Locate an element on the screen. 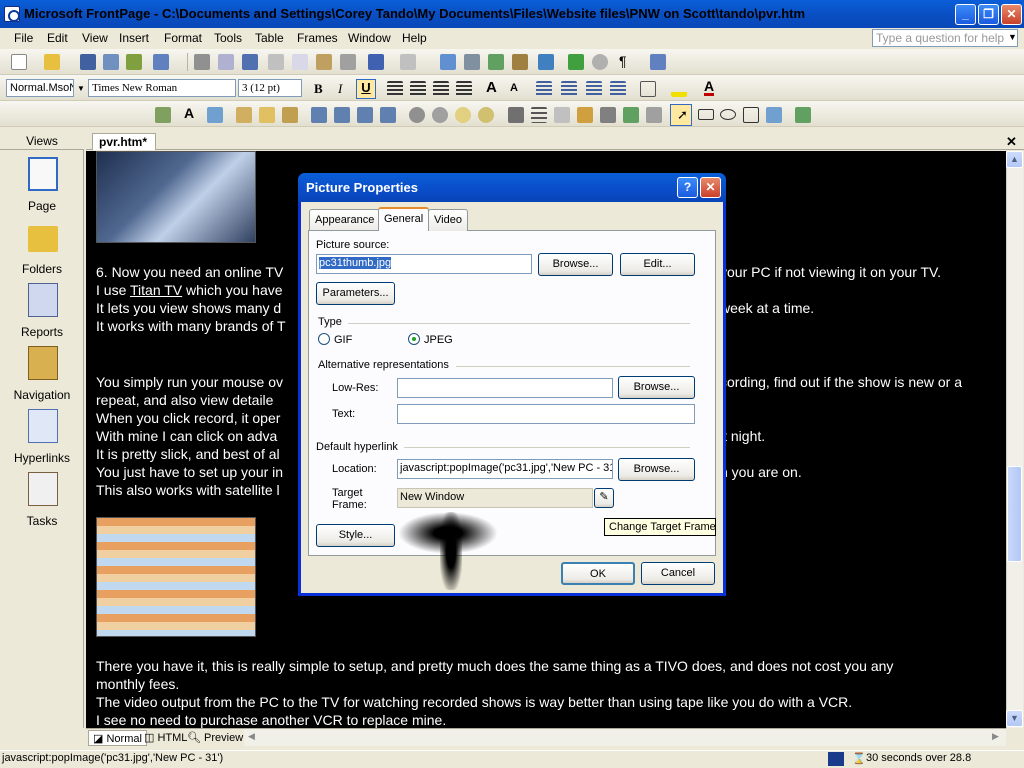 Image resolution: width=1024 pixels, height=768 pixels. print-icon is located at coordinates (202, 62).